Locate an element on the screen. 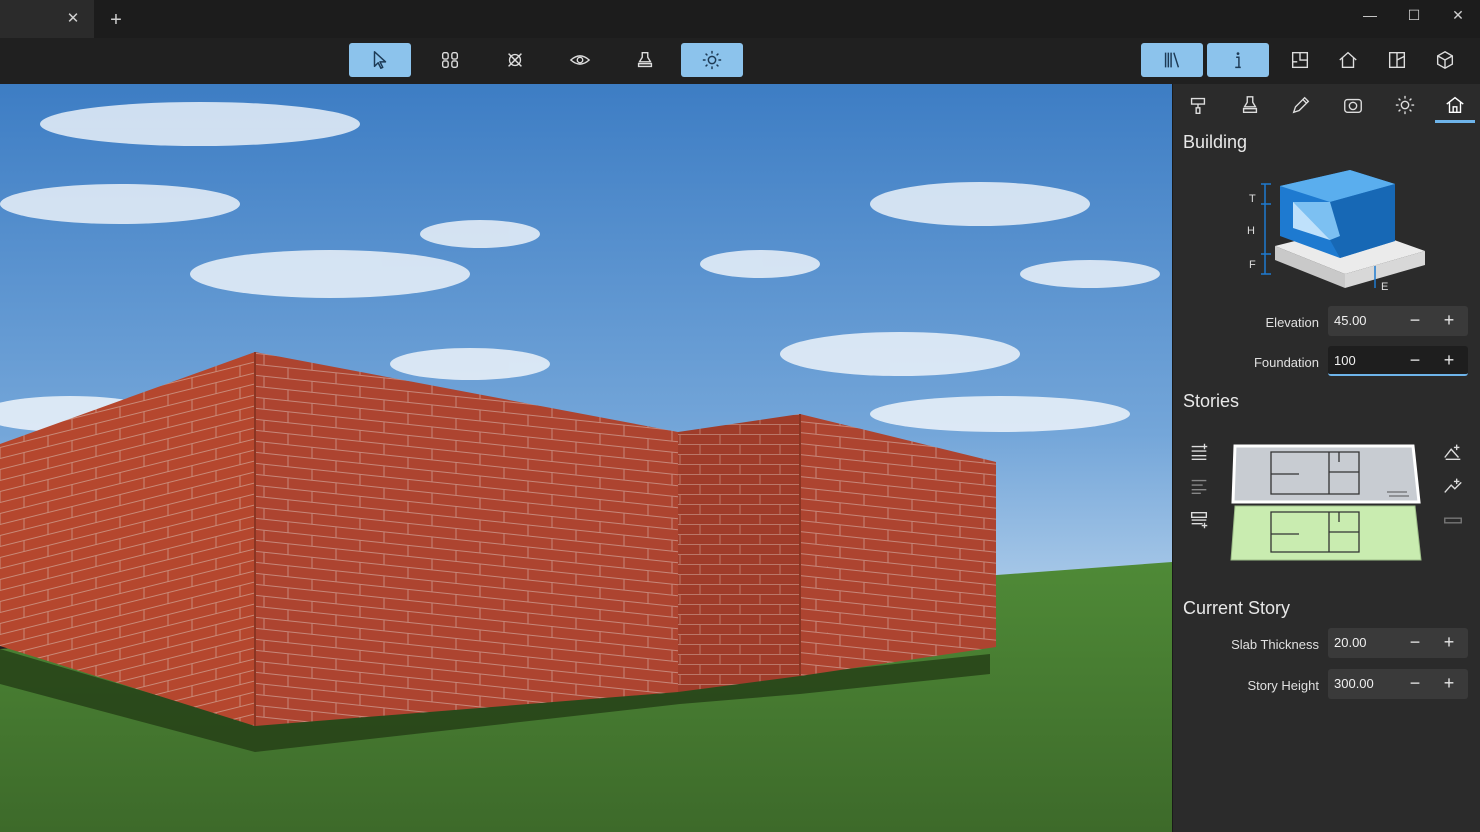 The height and width of the screenshot is (832, 1480). tab-camera is located at coordinates (1353, 105).